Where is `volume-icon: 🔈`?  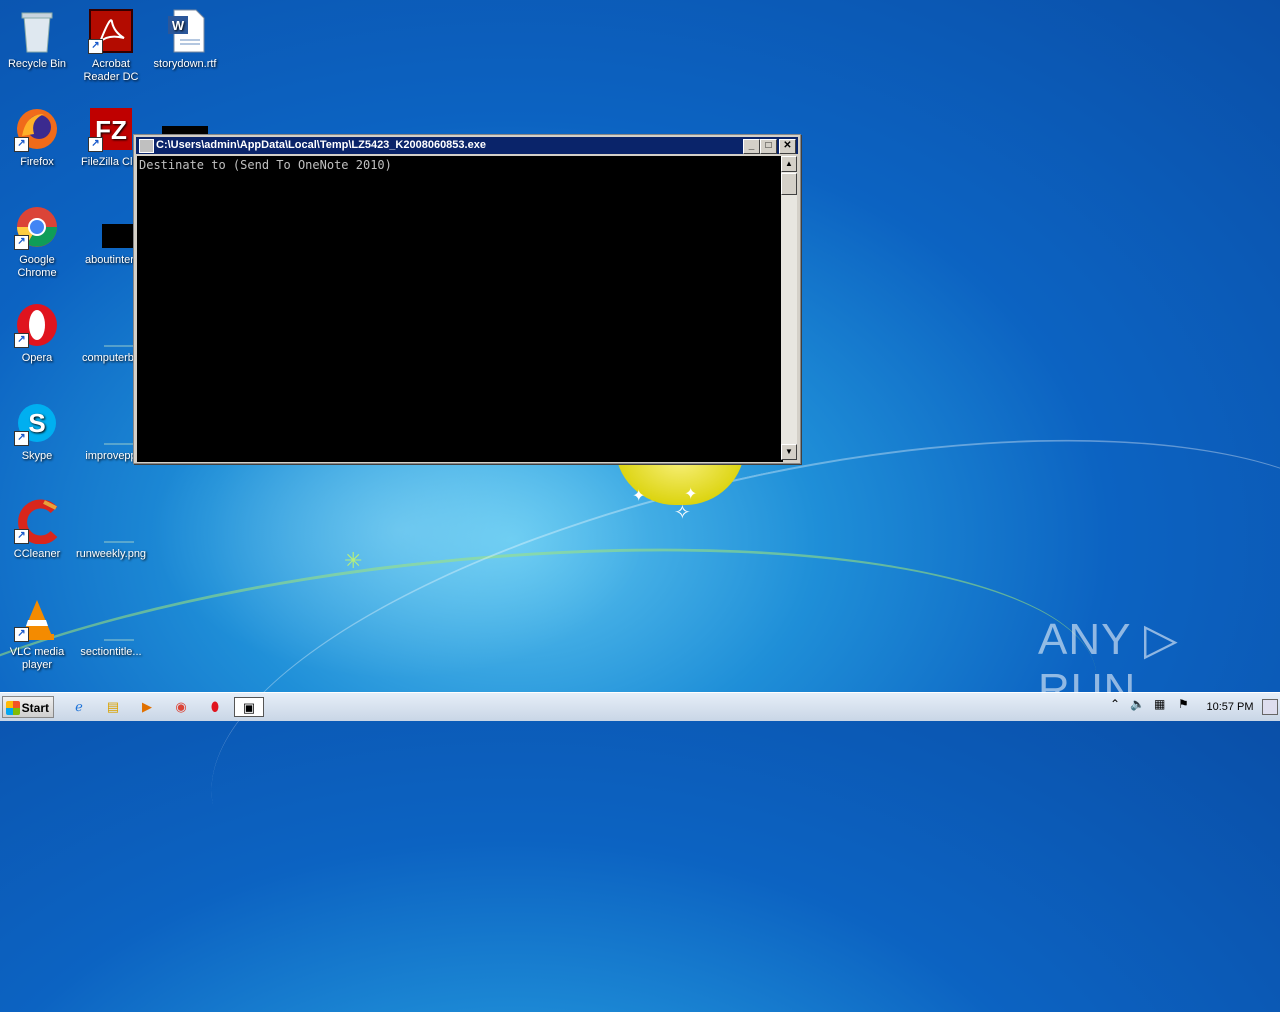
volume-icon: 🔈 is located at coordinates (1137, 704).